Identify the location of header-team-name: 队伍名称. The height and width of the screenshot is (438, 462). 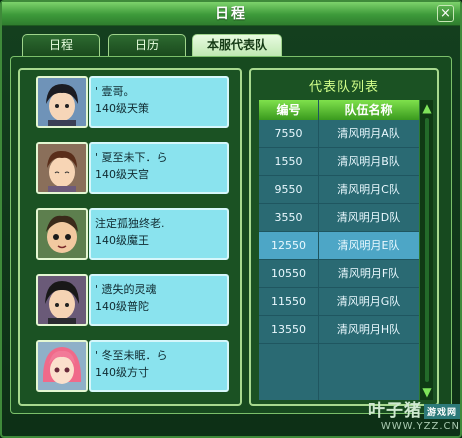
(368, 110).